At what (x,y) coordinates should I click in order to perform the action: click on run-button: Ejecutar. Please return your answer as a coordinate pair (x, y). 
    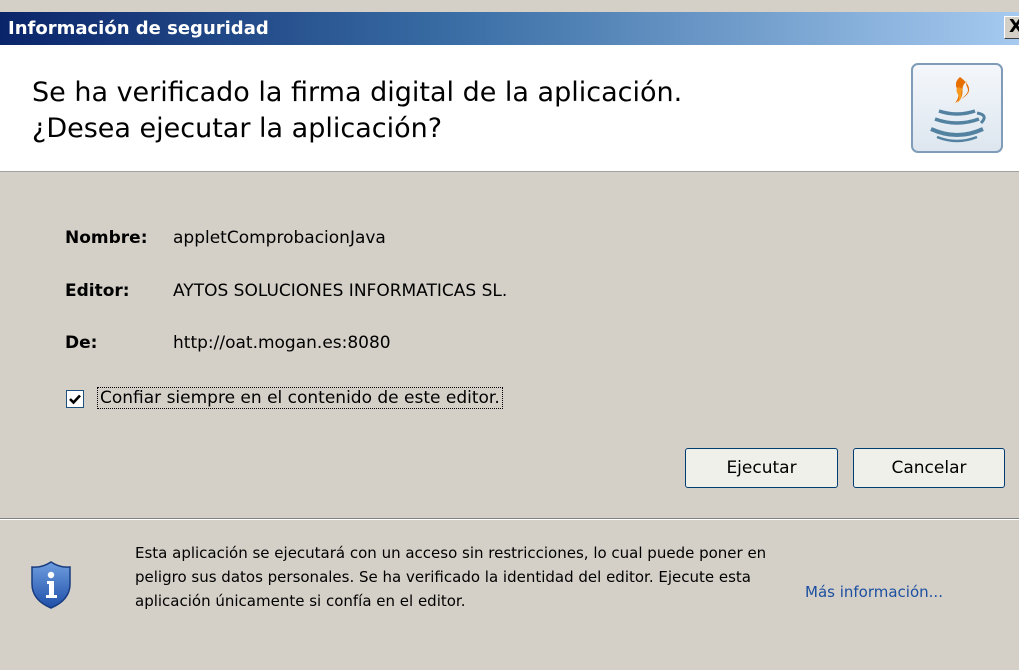
    Looking at the image, I should click on (761, 468).